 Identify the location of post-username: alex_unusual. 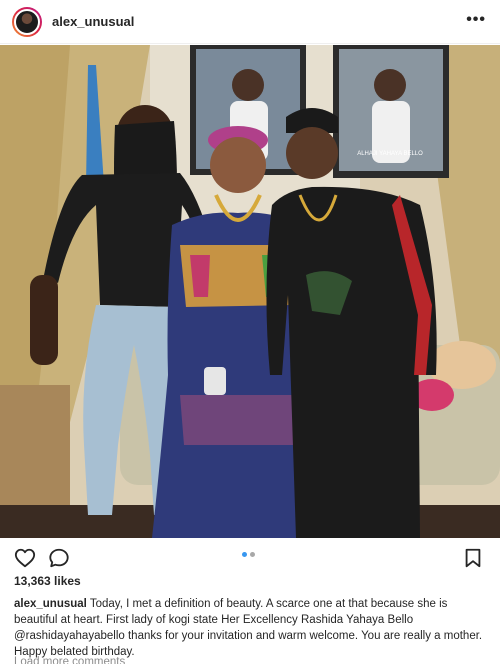
(93, 21).